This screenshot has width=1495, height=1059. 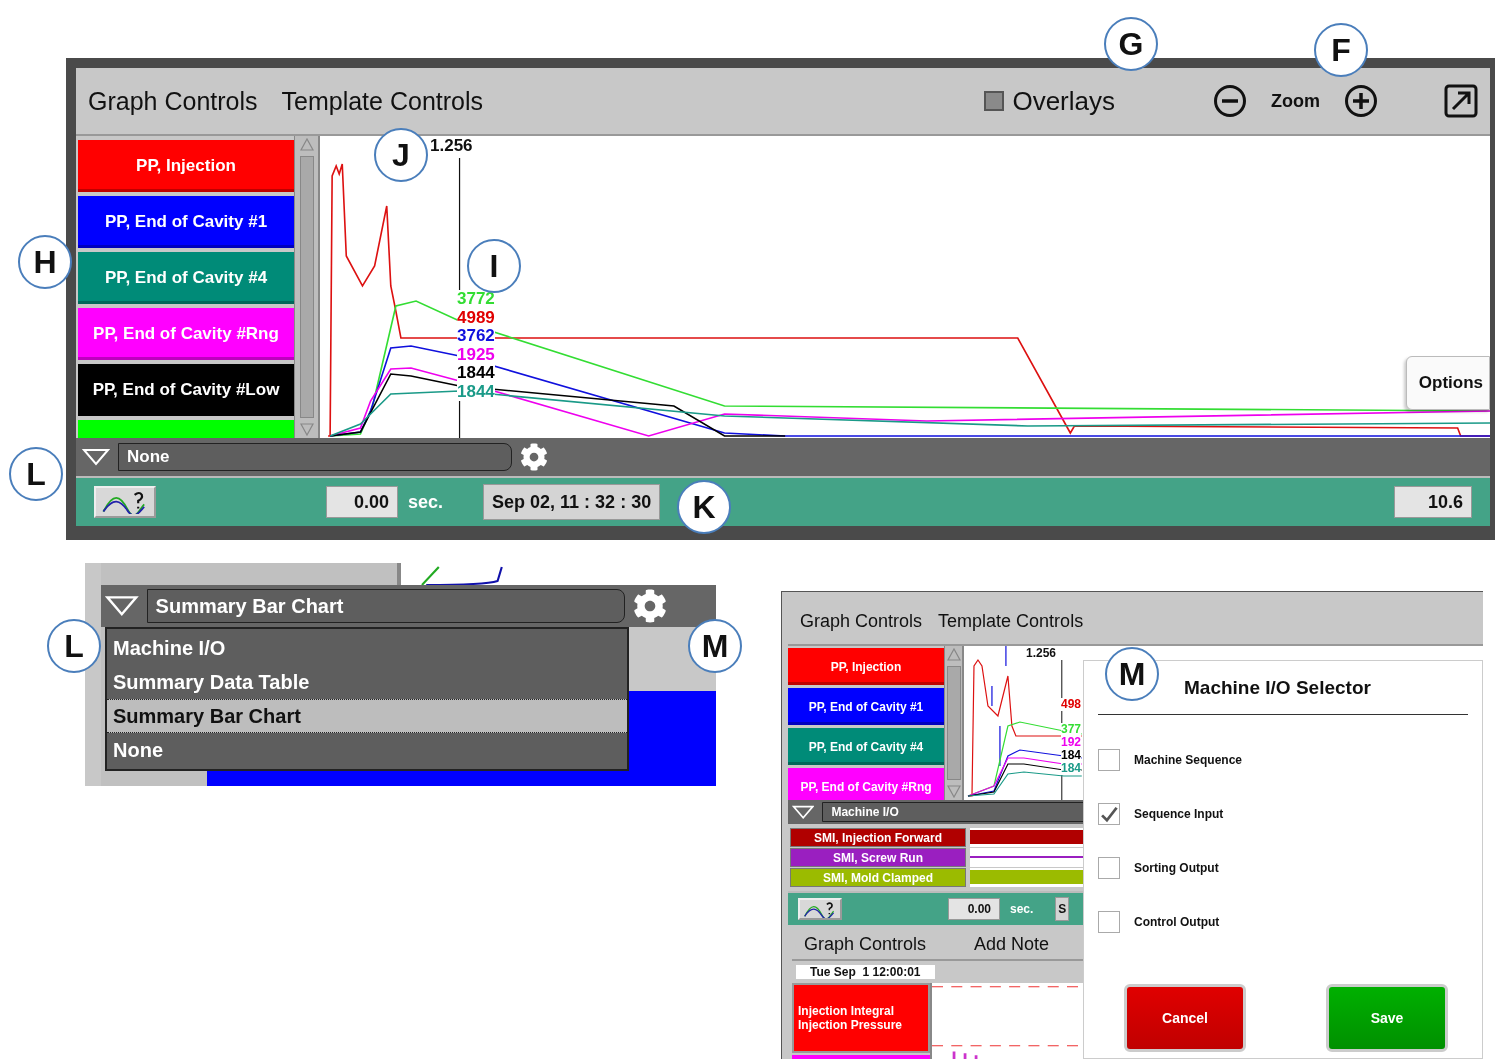 What do you see at coordinates (1185, 1018) in the screenshot?
I see `cancel-button: Cancel` at bounding box center [1185, 1018].